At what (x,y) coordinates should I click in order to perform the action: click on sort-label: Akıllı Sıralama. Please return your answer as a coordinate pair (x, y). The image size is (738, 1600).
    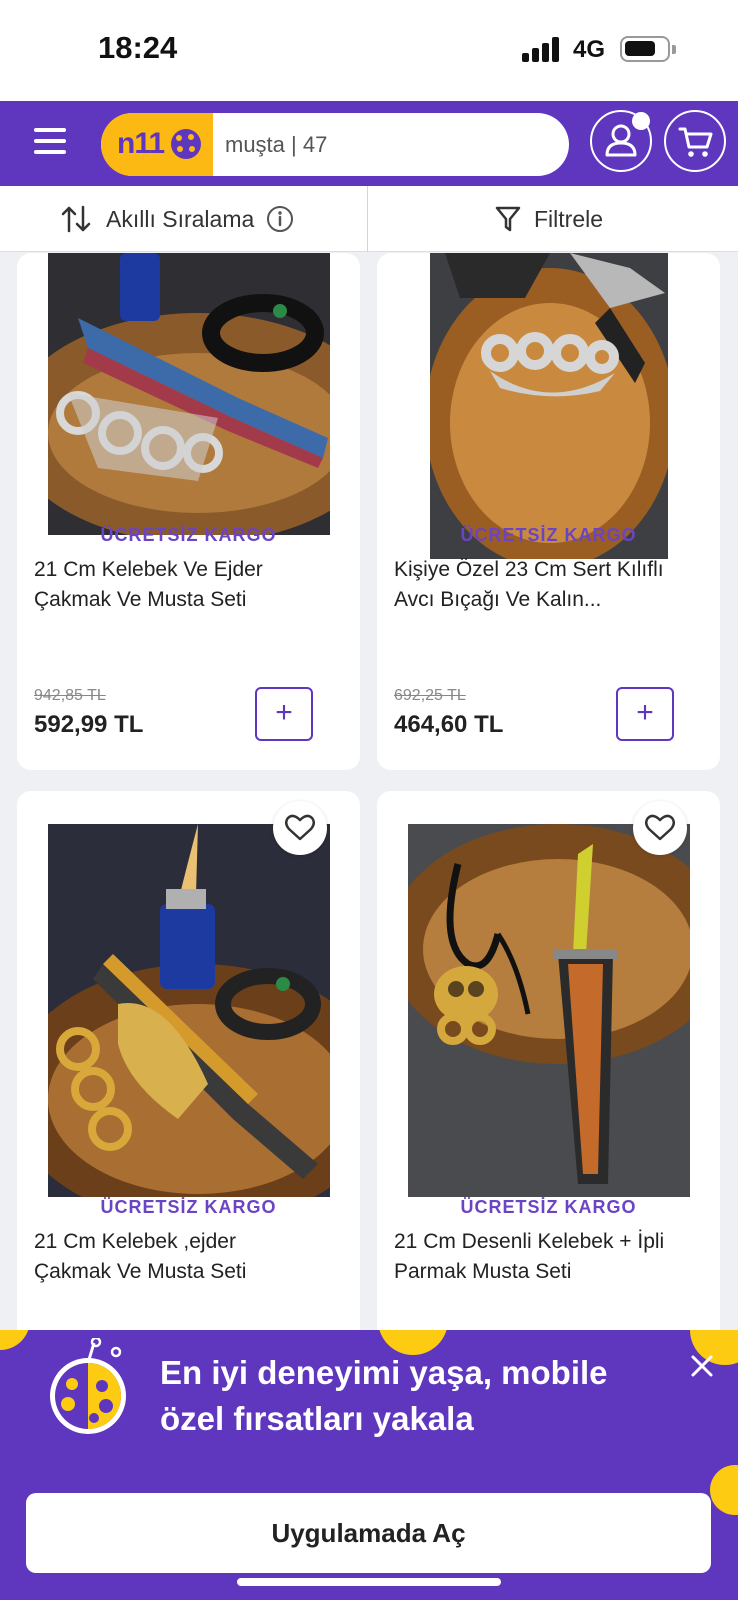
    Looking at the image, I should click on (180, 218).